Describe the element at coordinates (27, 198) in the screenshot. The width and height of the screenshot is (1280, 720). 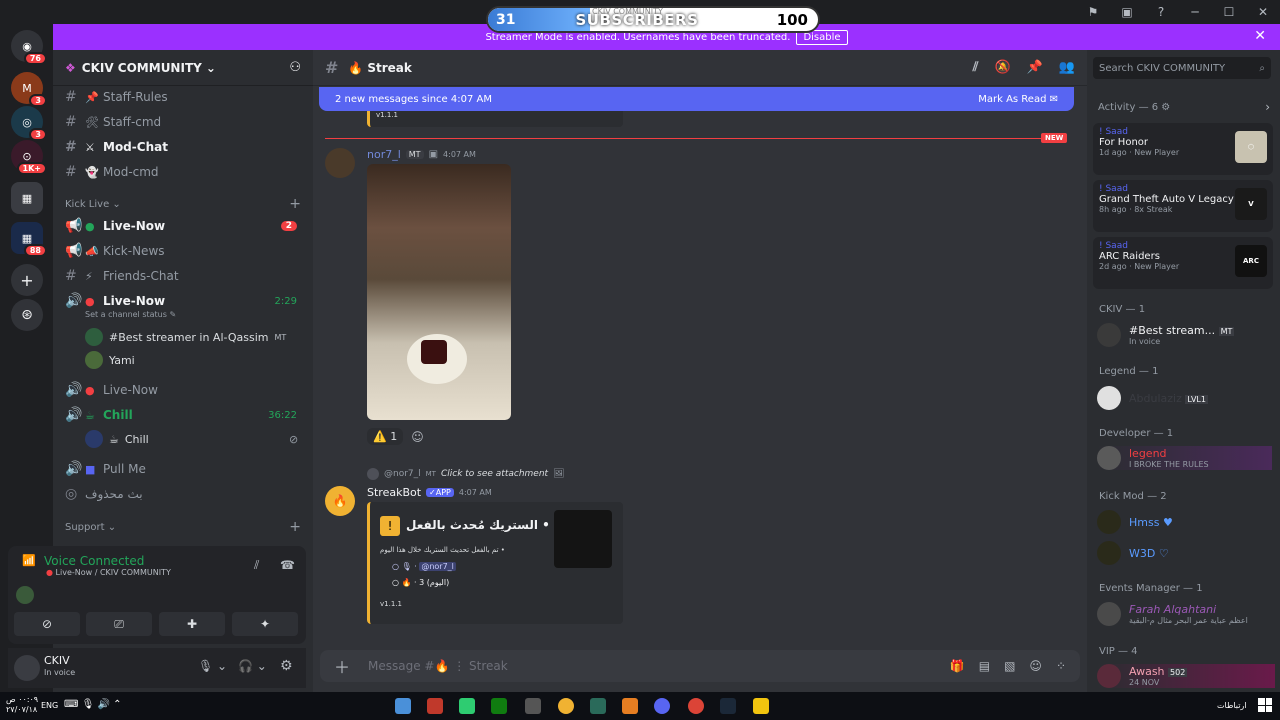
I see `server-folder-icon: ▦` at that location.